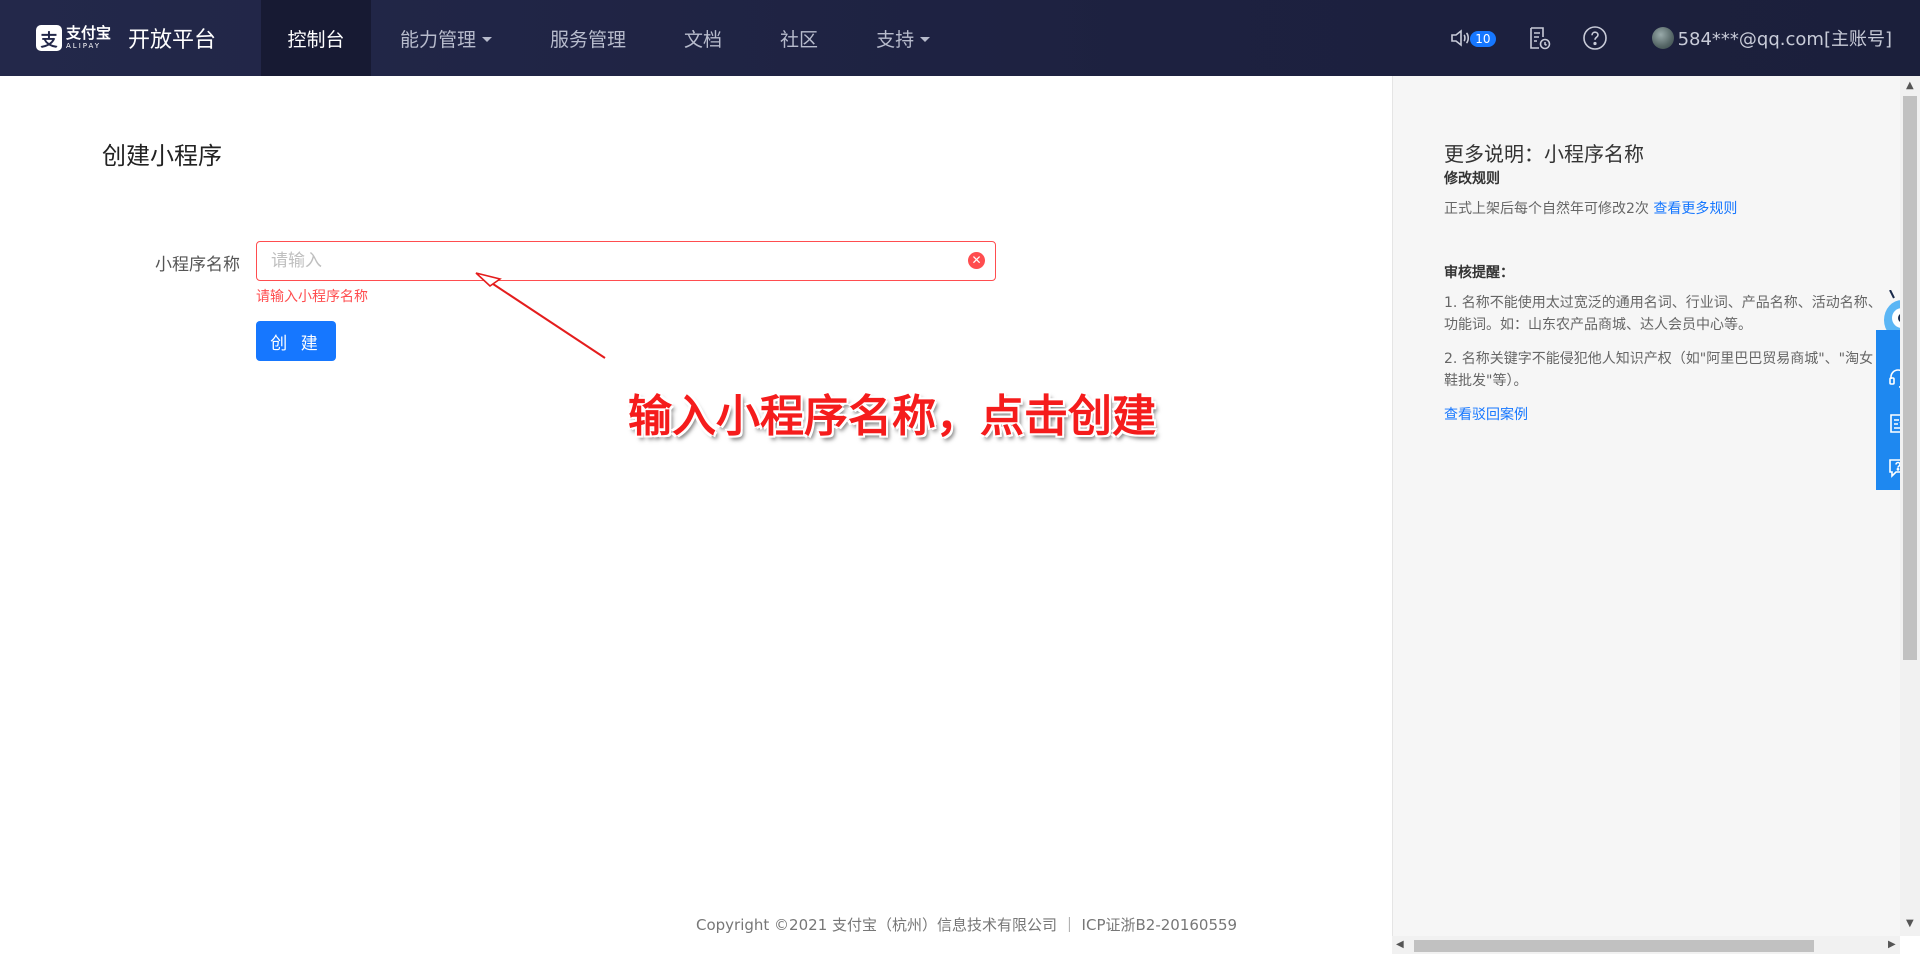 The width and height of the screenshot is (1920, 954). I want to click on user-email: 584***@qq.com[主账号], so click(1784, 39).